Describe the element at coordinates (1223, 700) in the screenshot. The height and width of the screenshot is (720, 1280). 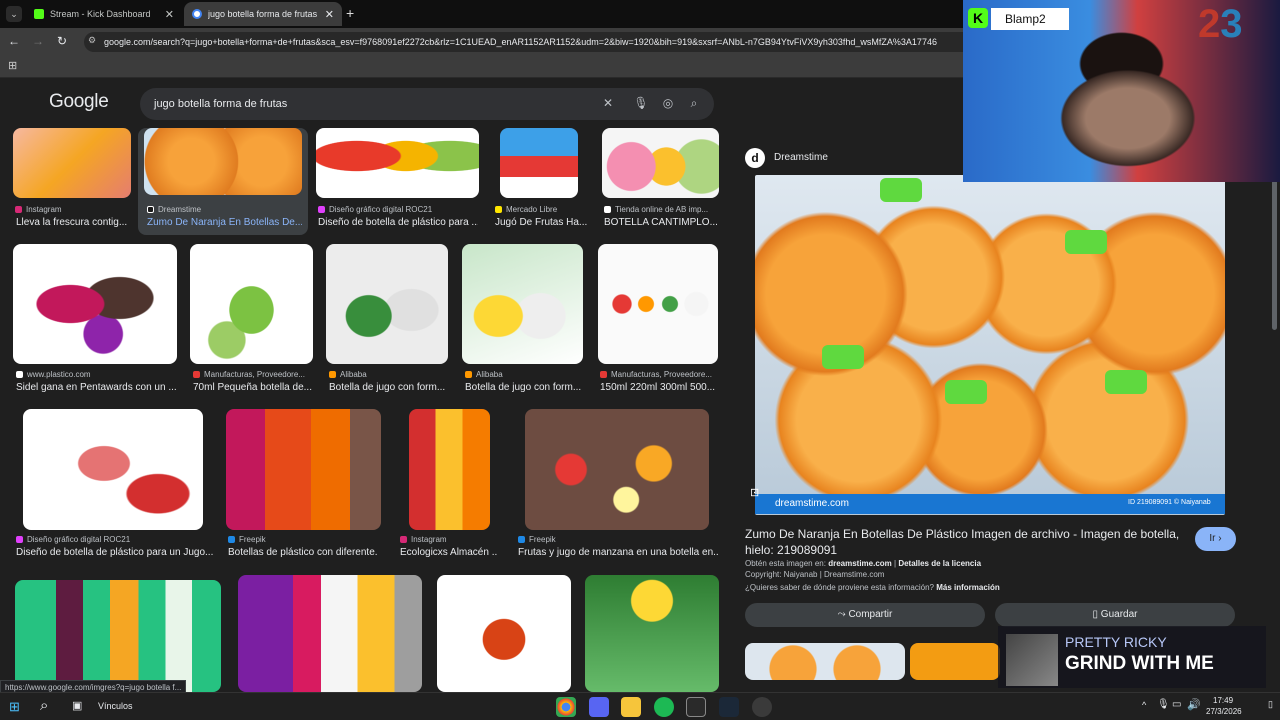
I see `taskbar-time: 17:49` at that location.